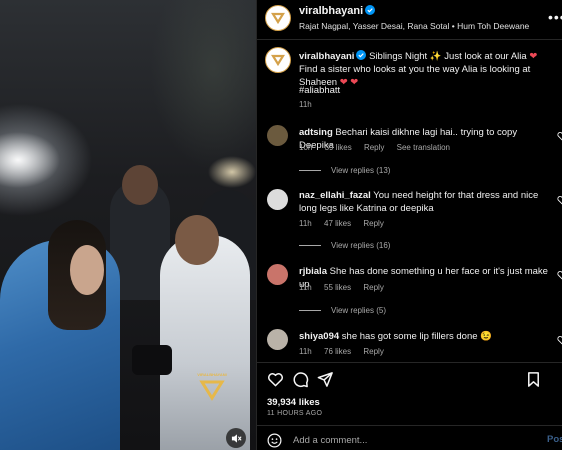  Describe the element at coordinates (87, 270) in the screenshot. I see `woman-face` at that location.